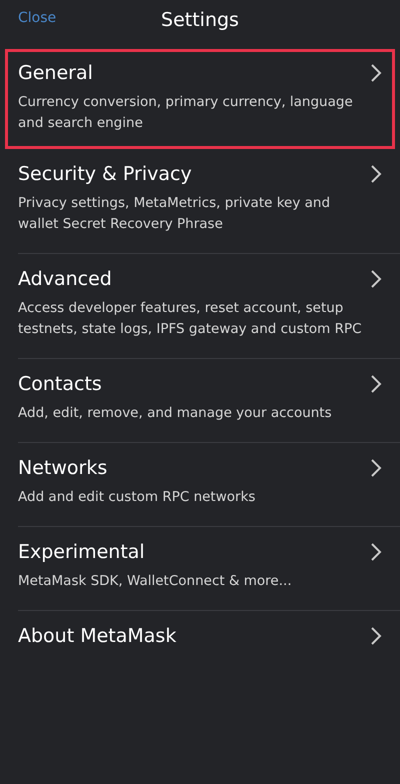 This screenshot has width=400, height=784. I want to click on item-title: Experimental, so click(81, 552).